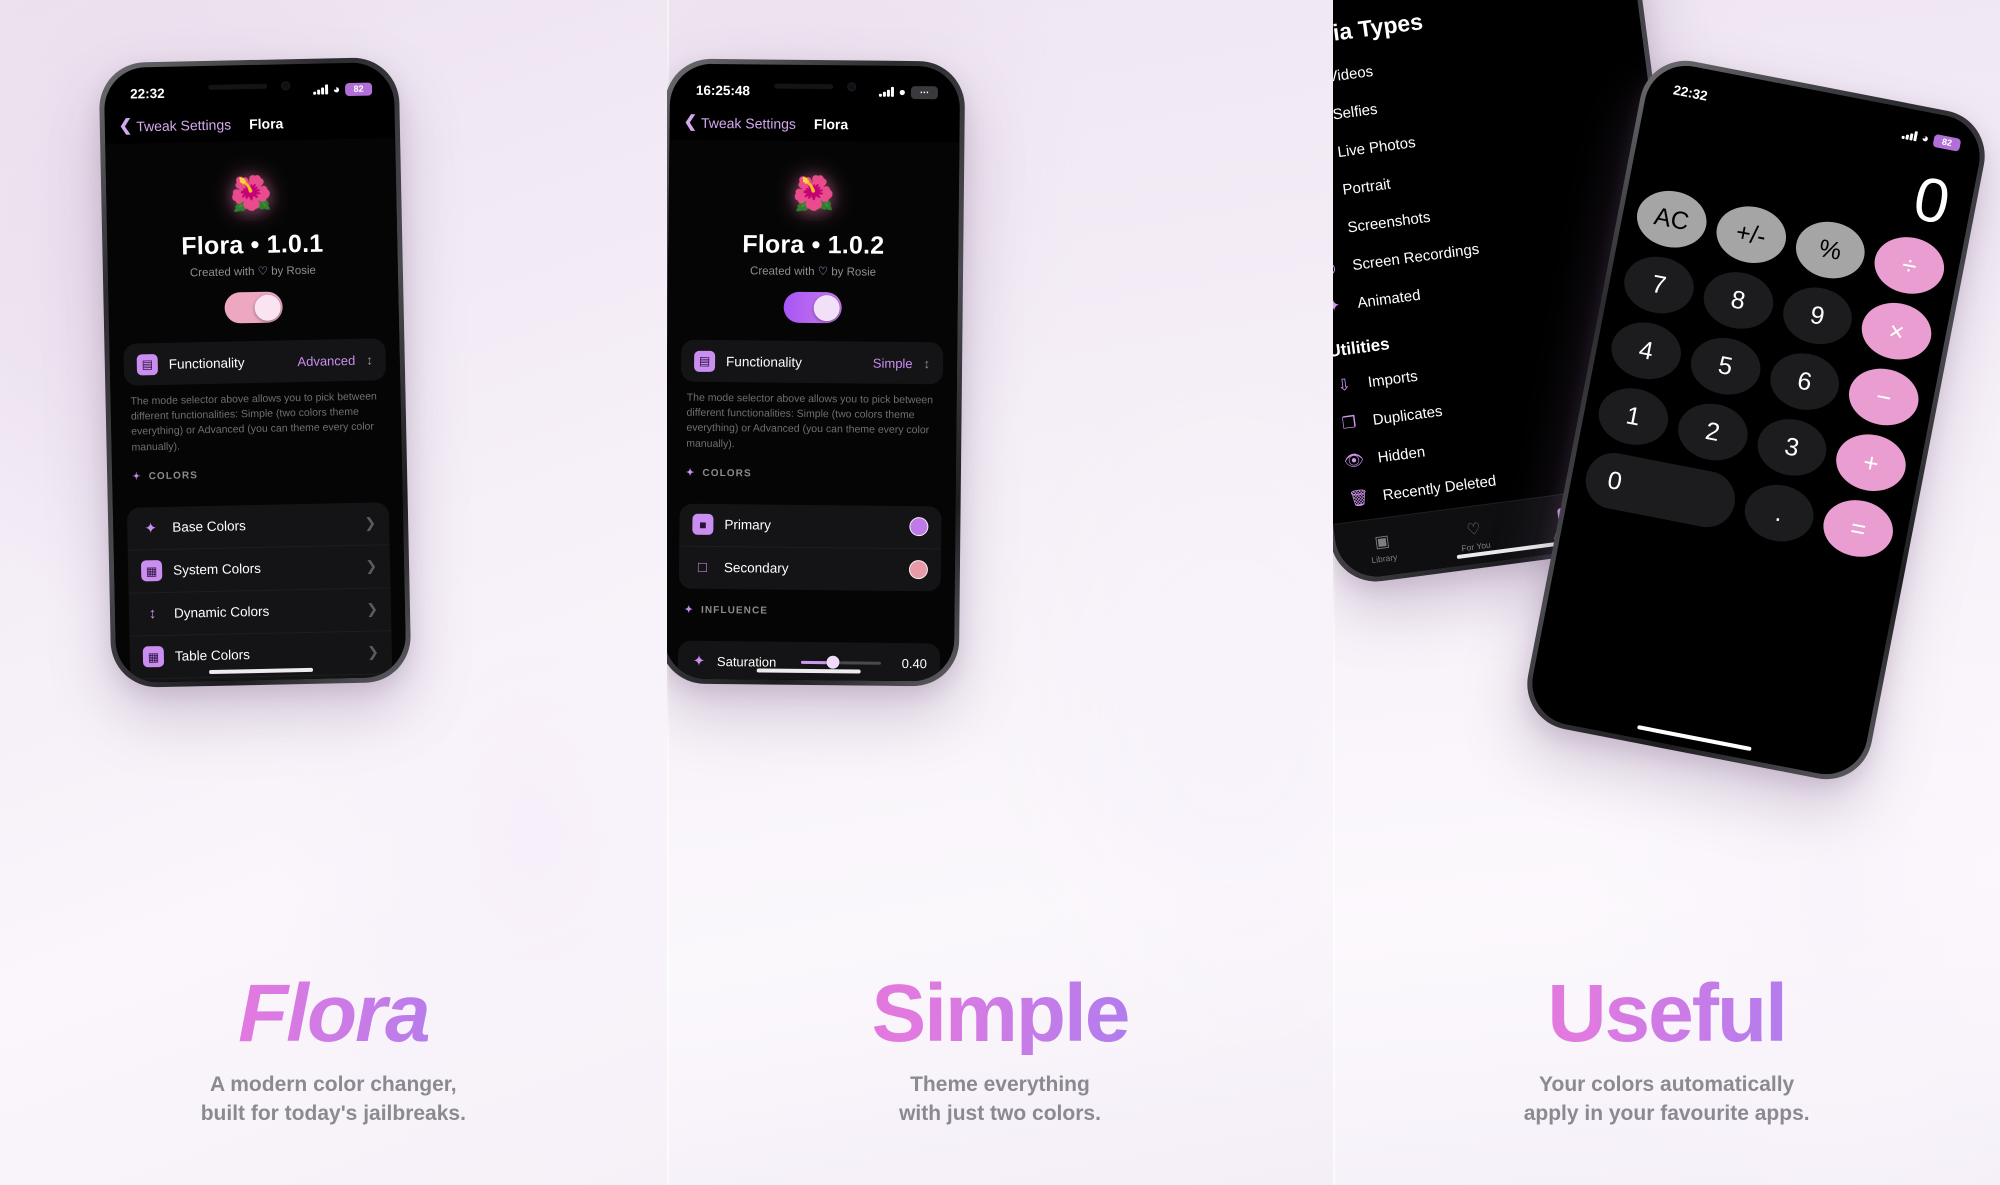 This screenshot has height=1185, width=2000. I want to click on key-equals: =, so click(1859, 528).